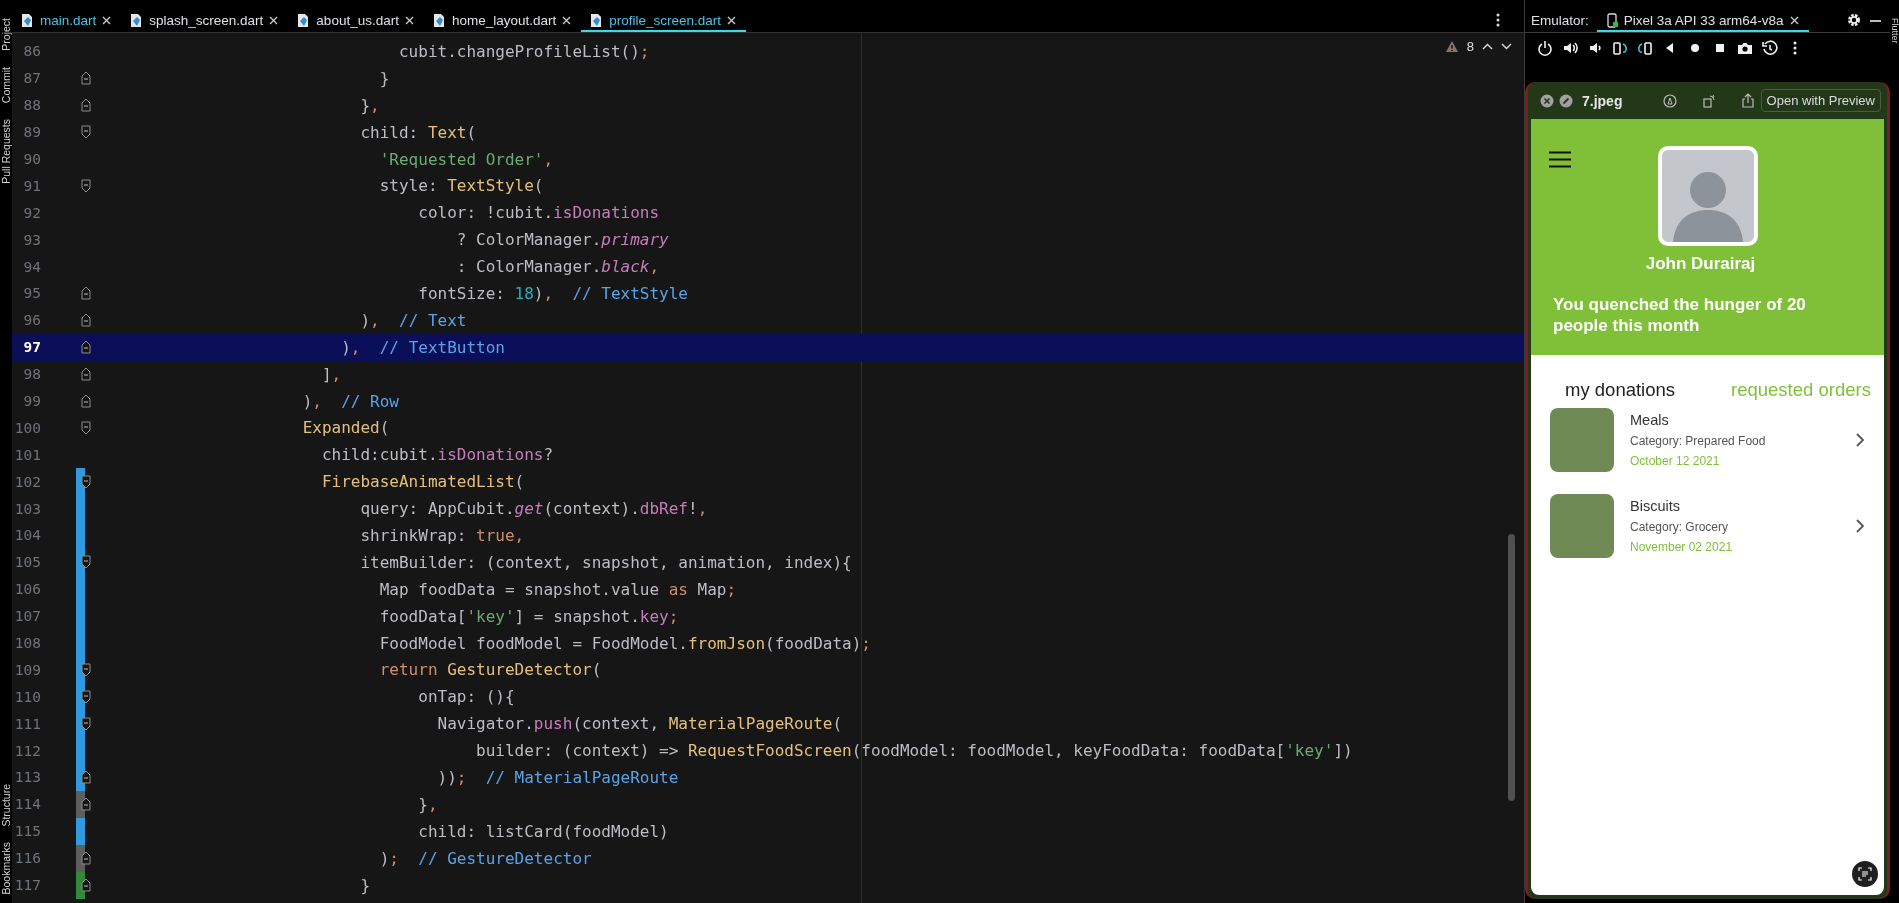  I want to click on item-date: November 02 2021, so click(1681, 547).